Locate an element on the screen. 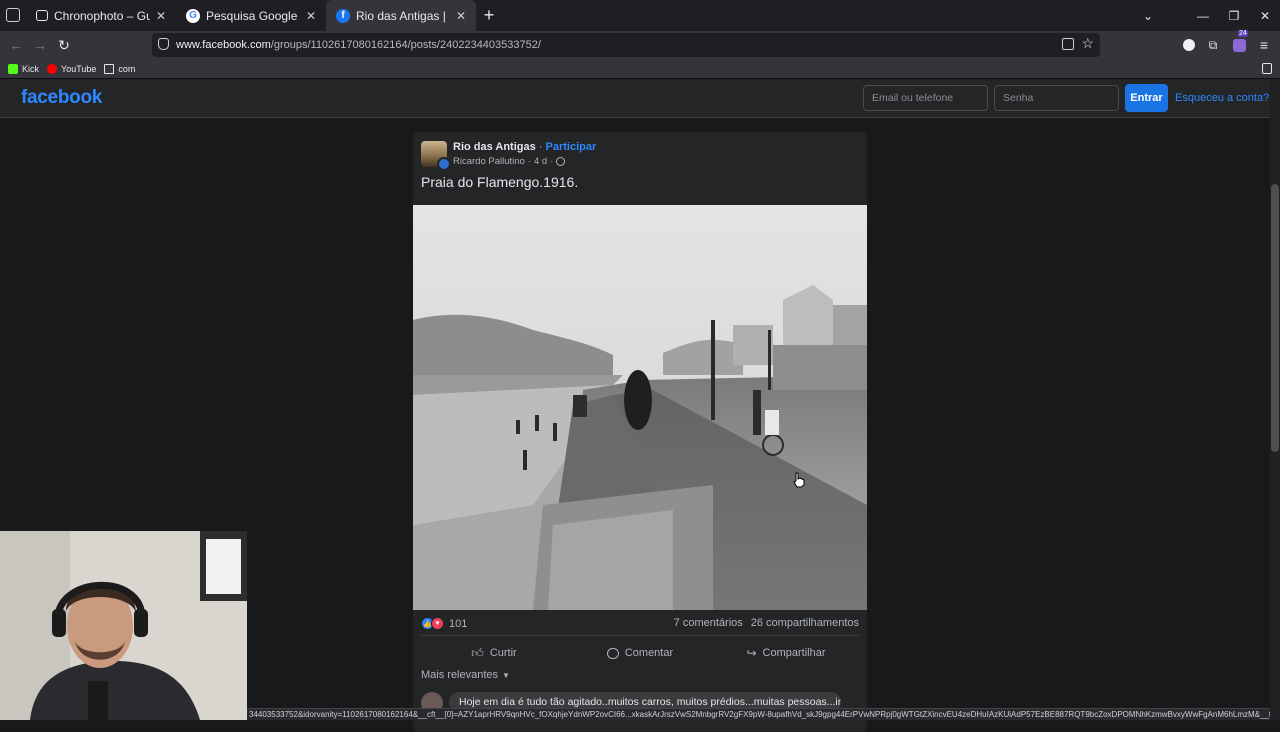 This screenshot has width=1280, height=732. bookmark-label: Kick is located at coordinates (31, 68).